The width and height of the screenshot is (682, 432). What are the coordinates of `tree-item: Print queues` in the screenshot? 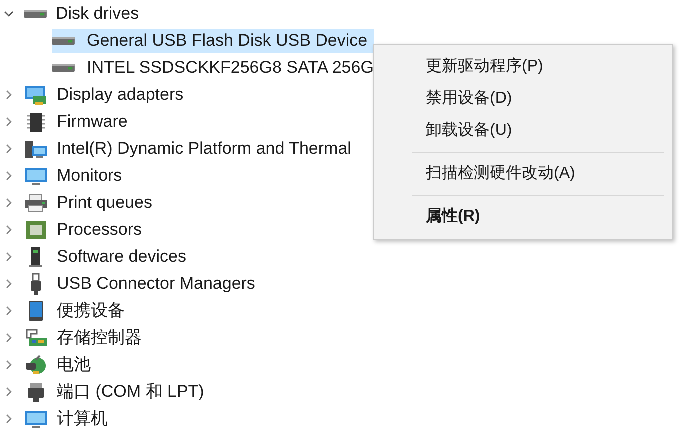 It's located at (104, 202).